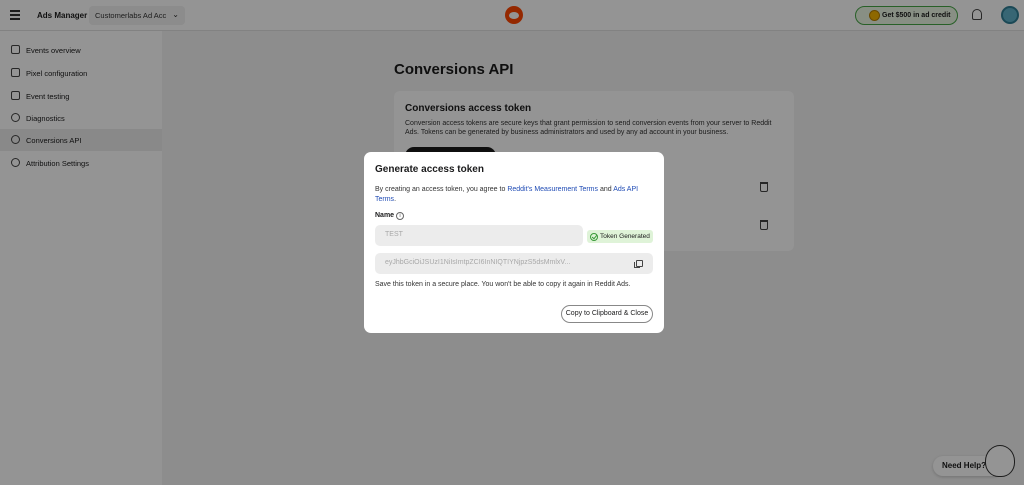 This screenshot has height=485, width=1024. Describe the element at coordinates (606, 189) in the screenshot. I see `terms-and: and` at that location.